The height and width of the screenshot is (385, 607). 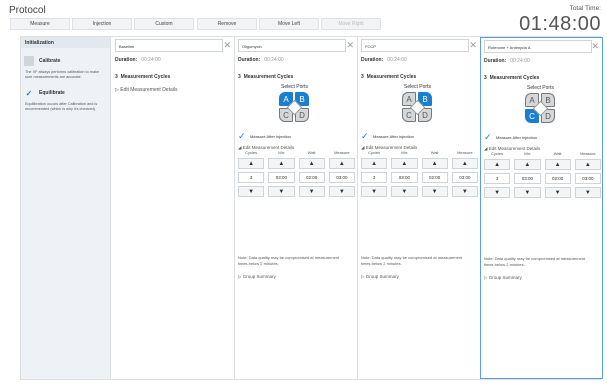 I want to click on equilibrate-label: Equilibrate, so click(x=52, y=93).